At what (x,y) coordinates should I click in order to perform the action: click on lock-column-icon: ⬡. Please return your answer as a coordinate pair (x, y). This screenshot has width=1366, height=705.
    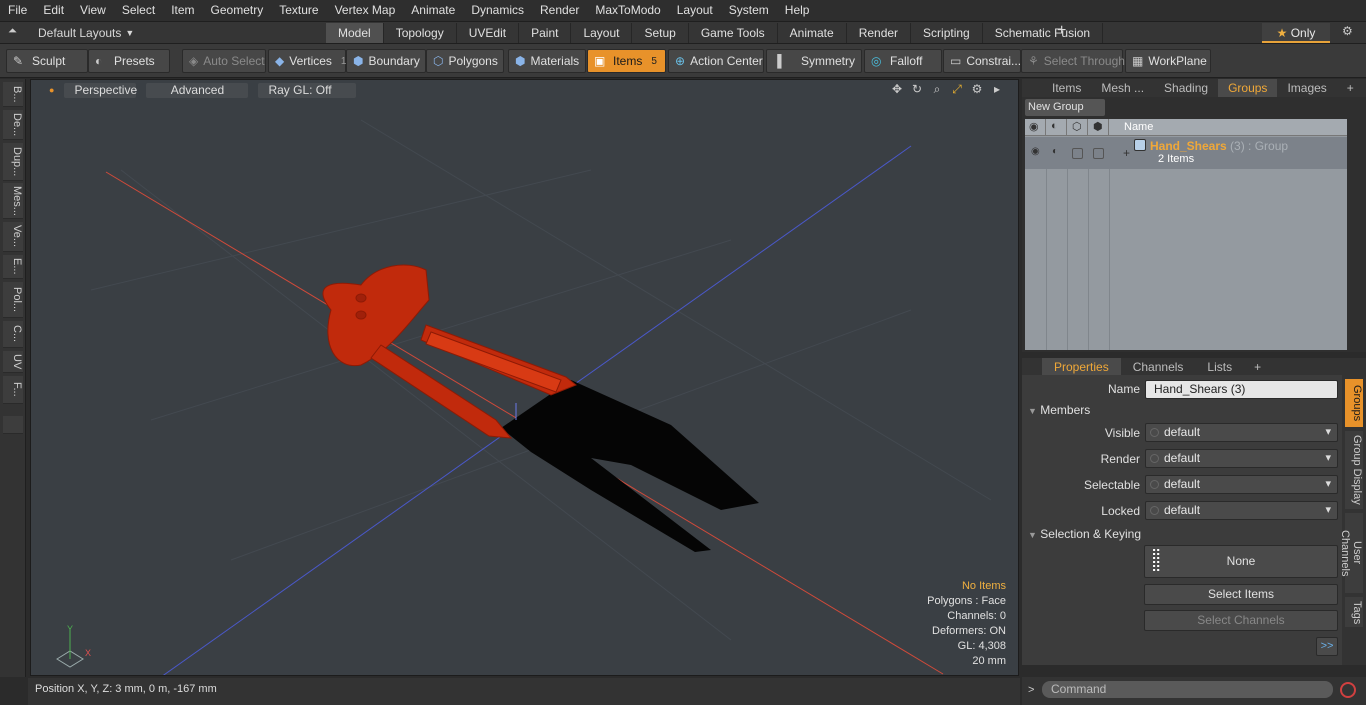
    Looking at the image, I should click on (1077, 127).